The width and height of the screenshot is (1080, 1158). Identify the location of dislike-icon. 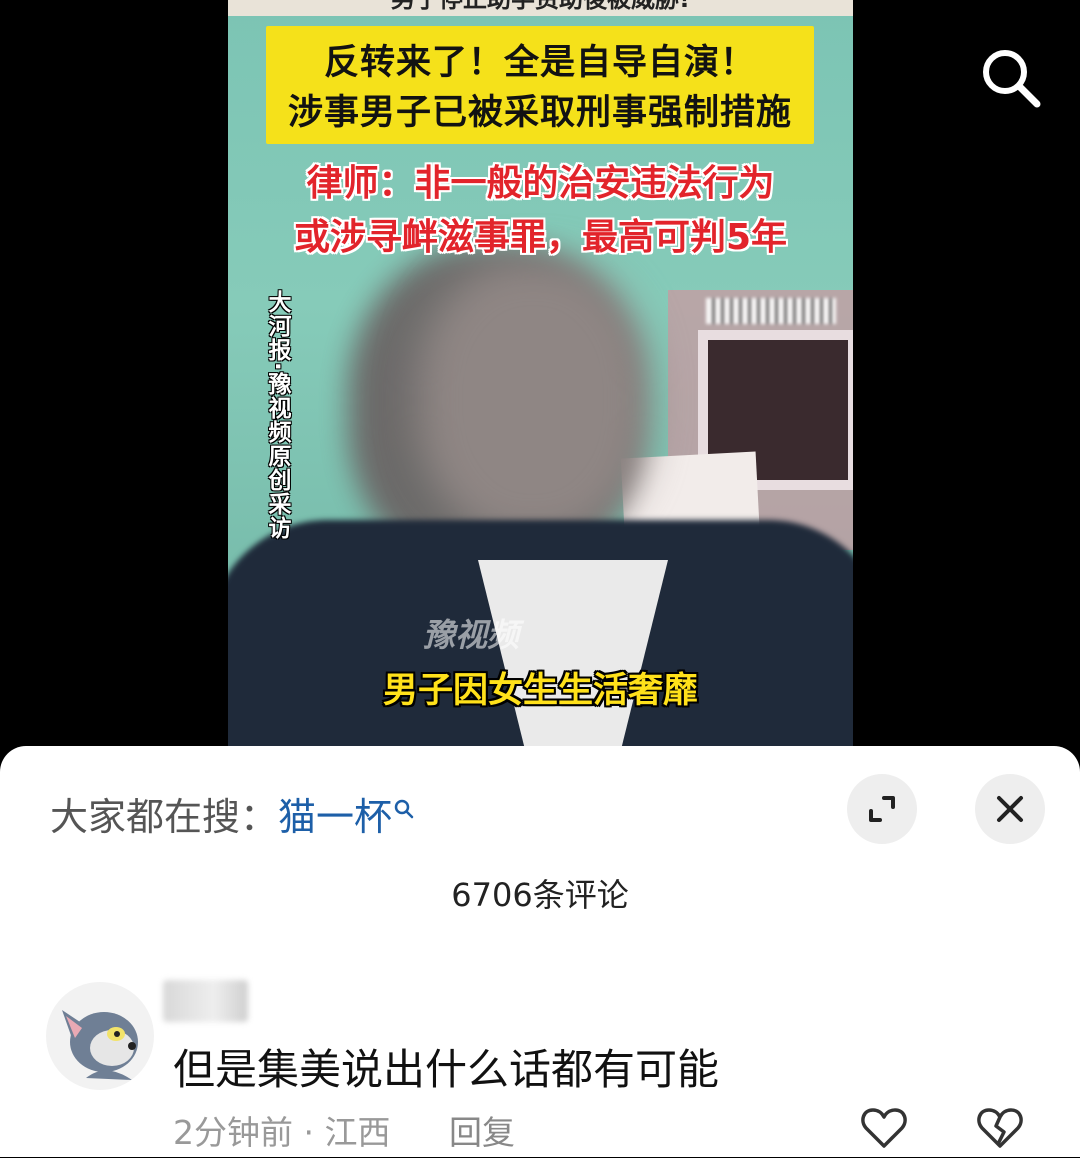
(1000, 1128).